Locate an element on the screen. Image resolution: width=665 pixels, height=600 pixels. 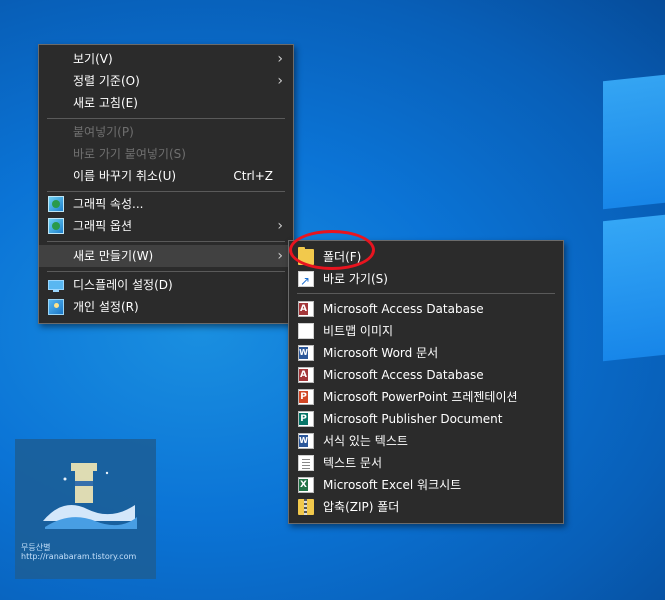
submenu-item-text-document: 텍스트 문서 is located at coordinates (426, 463).